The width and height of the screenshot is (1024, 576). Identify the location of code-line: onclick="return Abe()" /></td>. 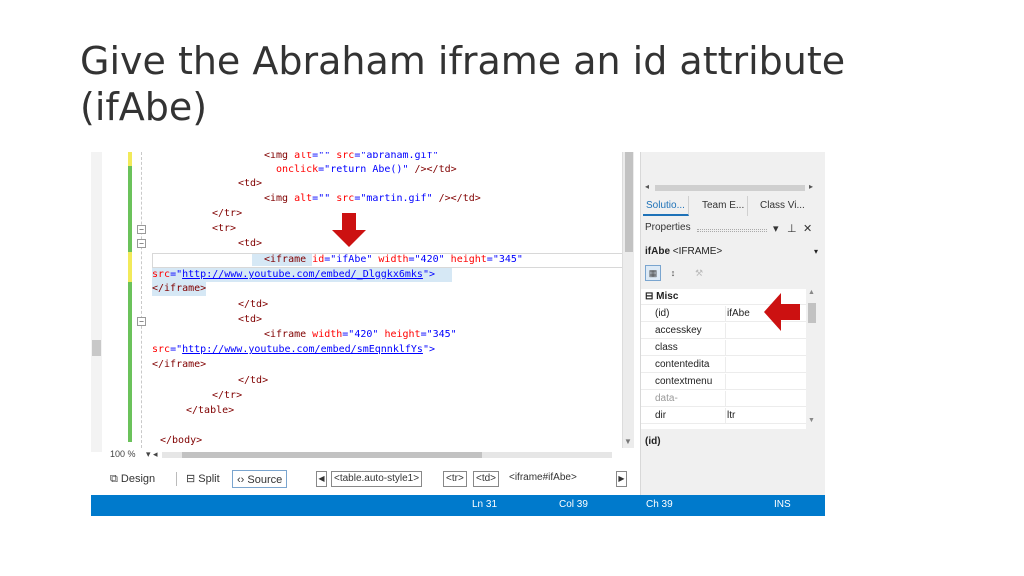
(366, 169).